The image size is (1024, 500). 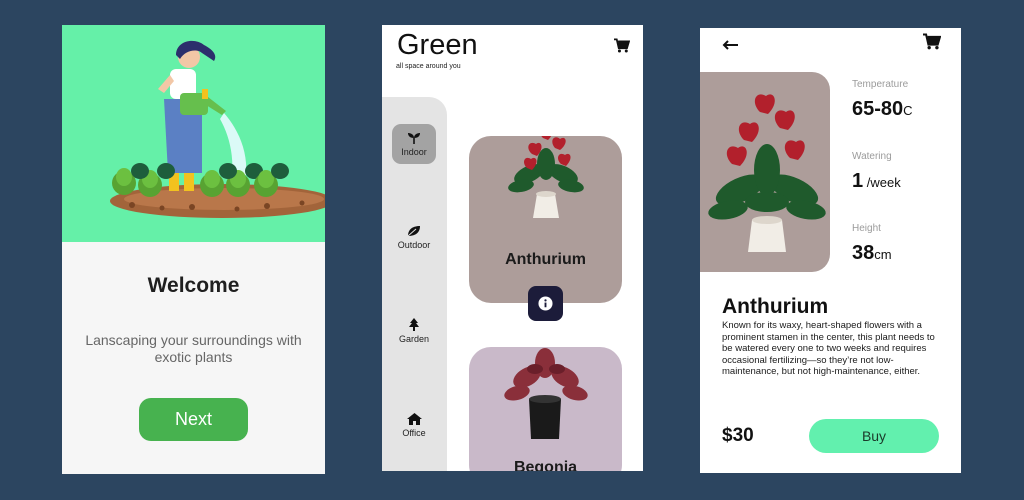 I want to click on brand-tagline: all space around you, so click(x=428, y=66).